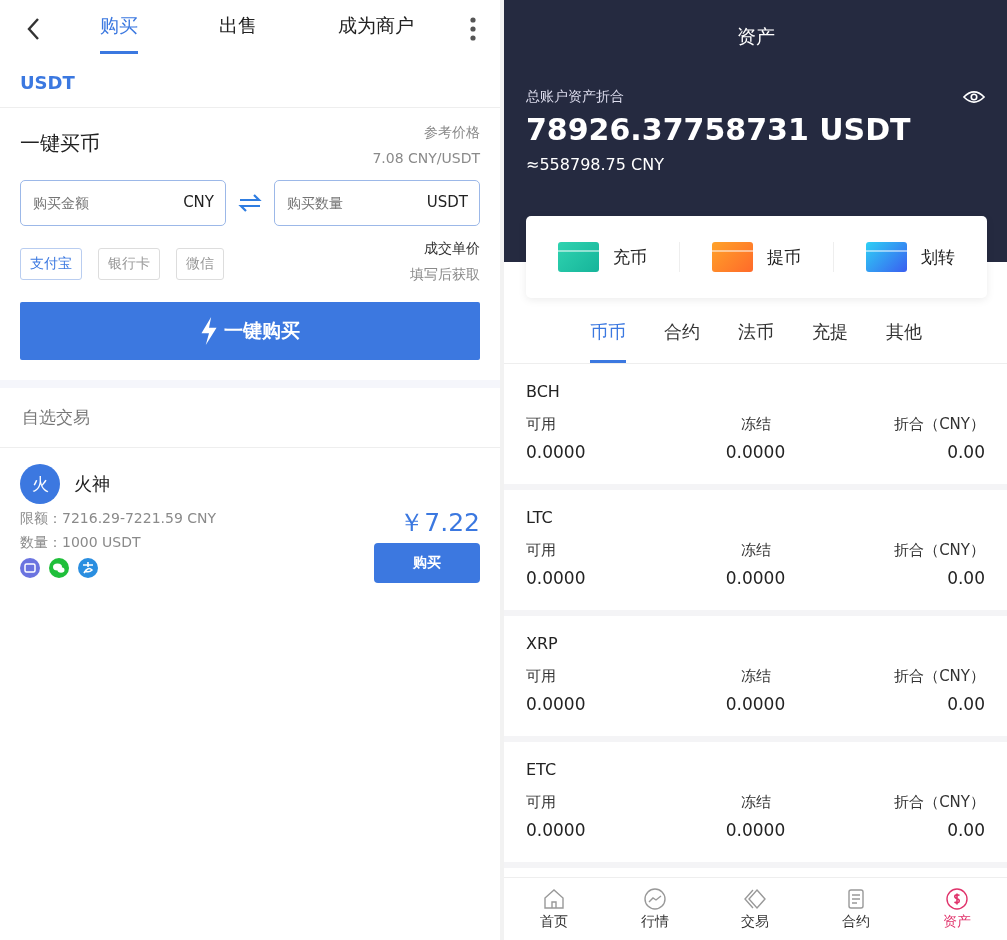 Image resolution: width=1007 pixels, height=940 pixels. What do you see at coordinates (602, 257) in the screenshot?
I see `action-button: 充币` at bounding box center [602, 257].